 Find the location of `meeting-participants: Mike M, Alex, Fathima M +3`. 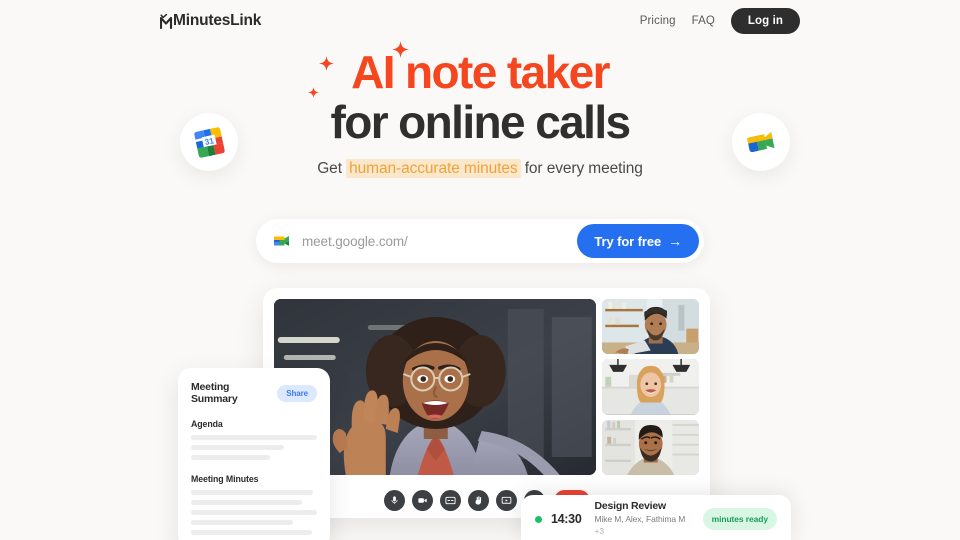

meeting-participants: Mike M, Alex, Fathima M +3 is located at coordinates (643, 526).